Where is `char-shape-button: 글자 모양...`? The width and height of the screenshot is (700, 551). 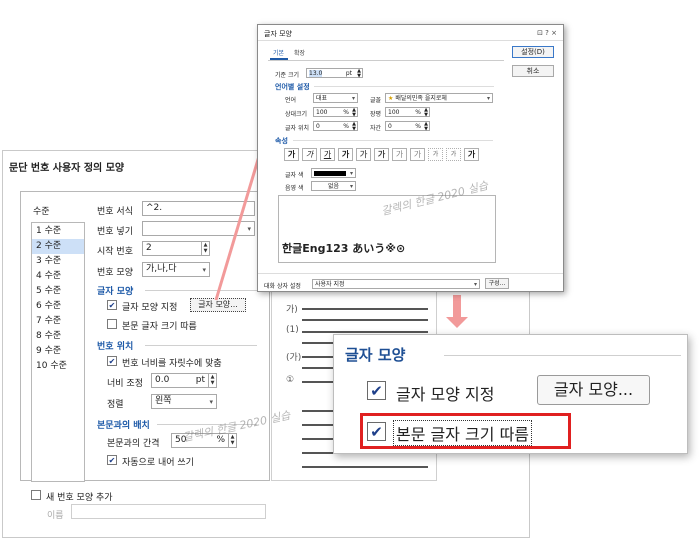
char-shape-button: 글자 모양... is located at coordinates (218, 305).